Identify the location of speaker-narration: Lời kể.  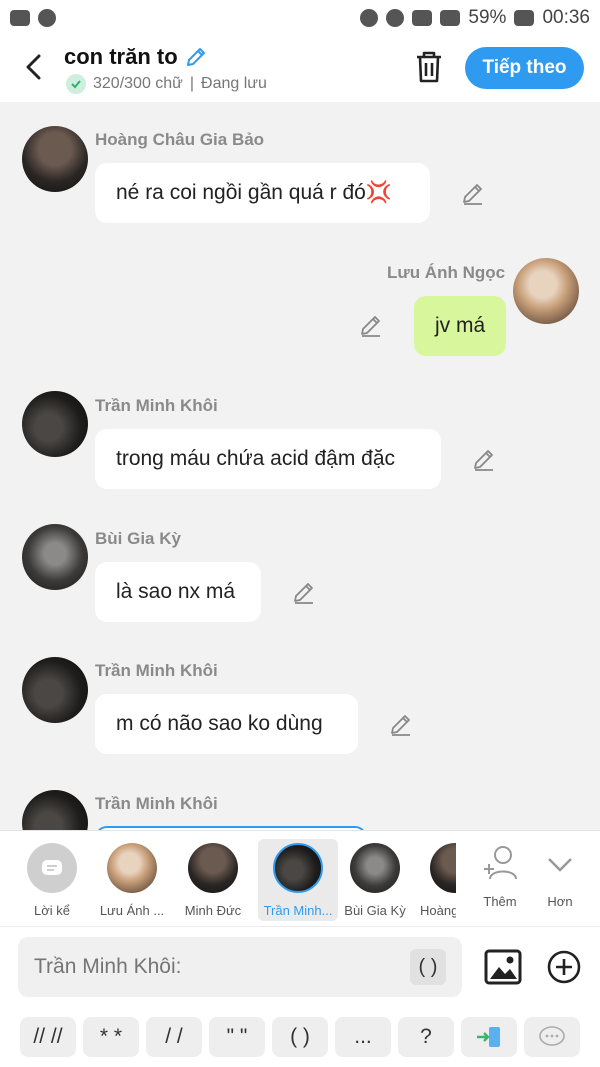
(52, 880).